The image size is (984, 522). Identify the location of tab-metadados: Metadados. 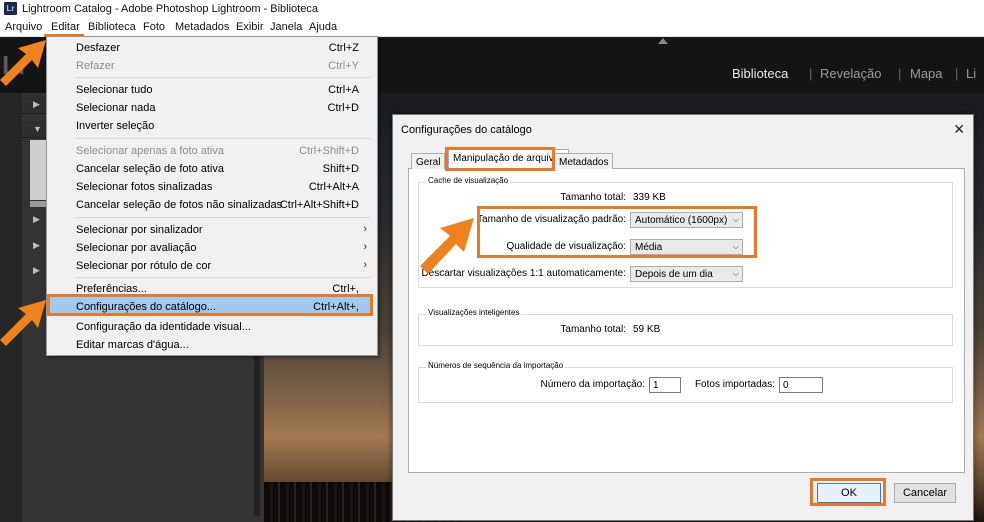
(584, 161).